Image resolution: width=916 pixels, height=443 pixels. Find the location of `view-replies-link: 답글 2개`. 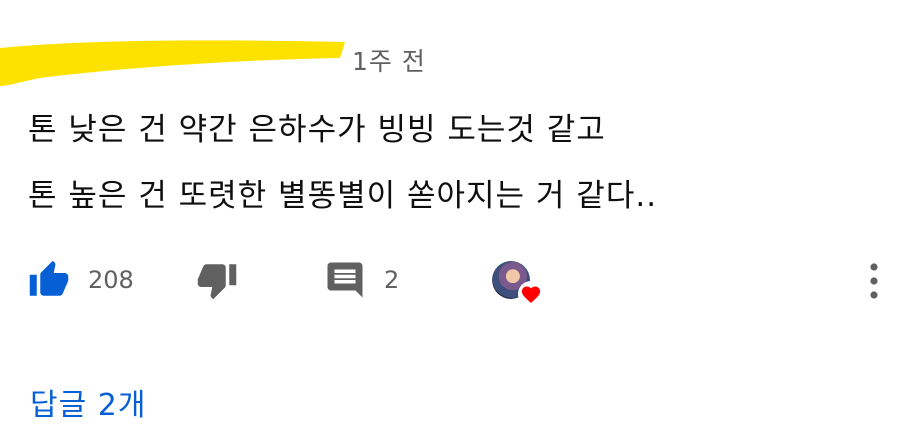

view-replies-link: 답글 2개 is located at coordinates (88, 402).